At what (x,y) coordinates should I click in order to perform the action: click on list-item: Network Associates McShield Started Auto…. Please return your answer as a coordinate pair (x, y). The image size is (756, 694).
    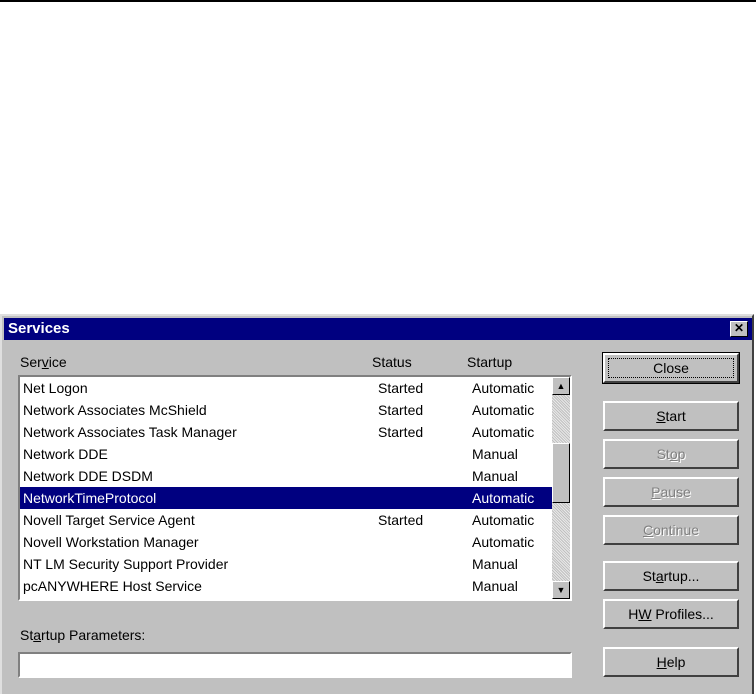
    Looking at the image, I should click on (286, 410).